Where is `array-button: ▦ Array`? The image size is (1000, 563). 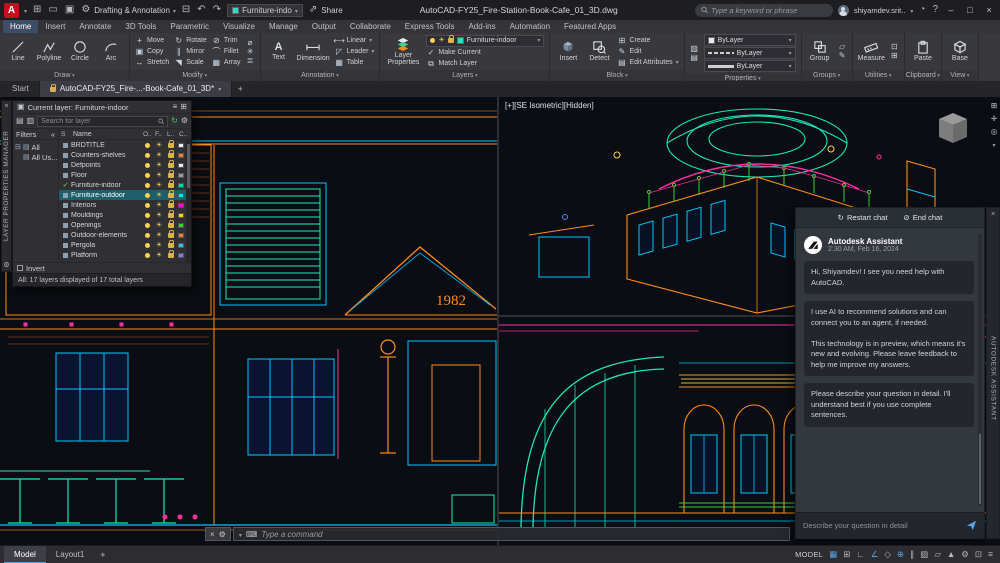 array-button: ▦ Array is located at coordinates (226, 63).